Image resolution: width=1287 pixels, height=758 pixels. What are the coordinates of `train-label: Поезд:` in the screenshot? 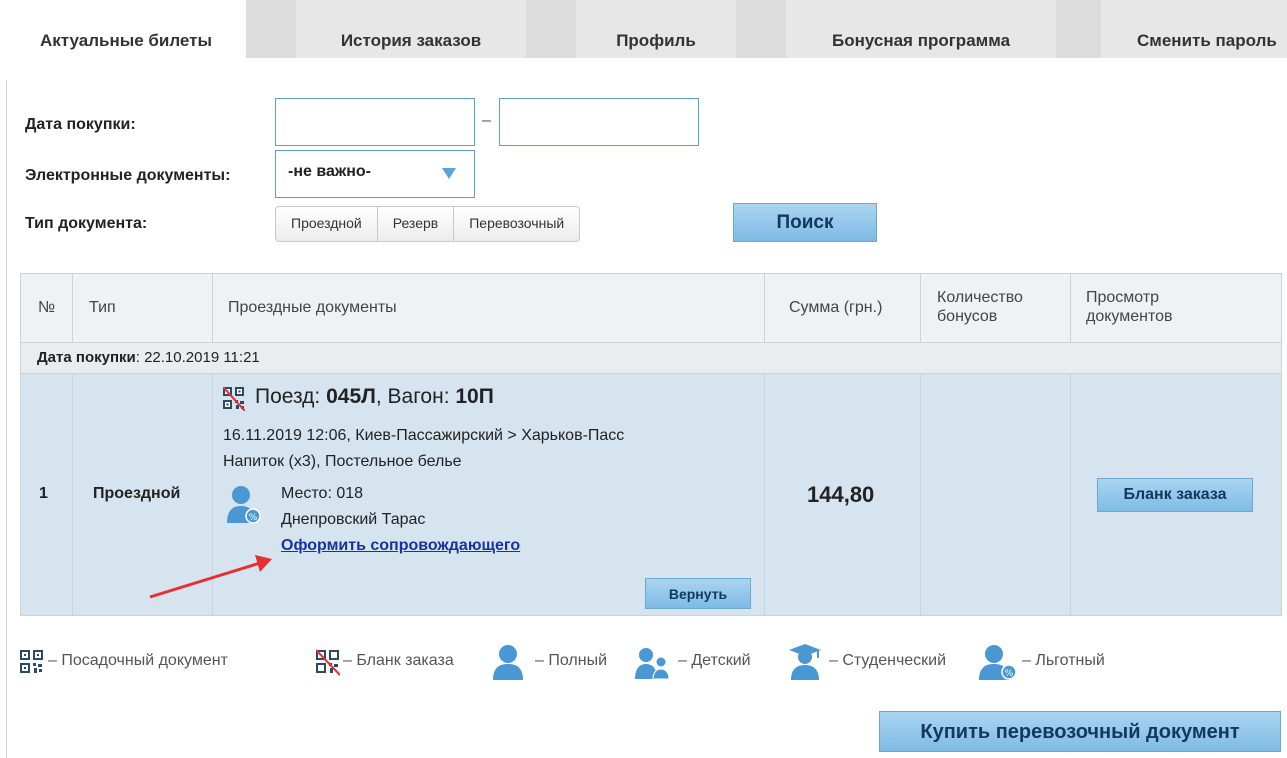 It's located at (291, 396).